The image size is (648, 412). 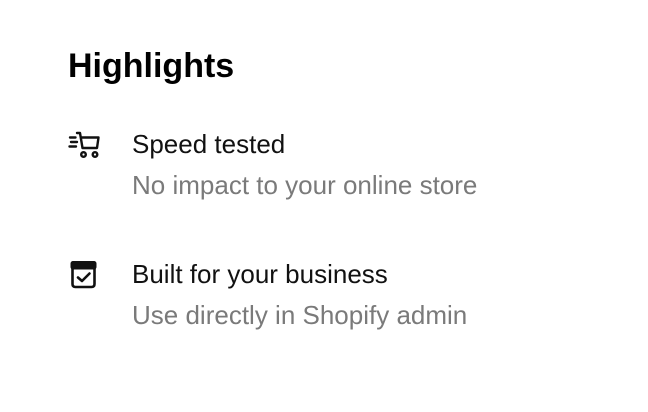 What do you see at coordinates (84, 144) in the screenshot?
I see `fast-cart-icon` at bounding box center [84, 144].